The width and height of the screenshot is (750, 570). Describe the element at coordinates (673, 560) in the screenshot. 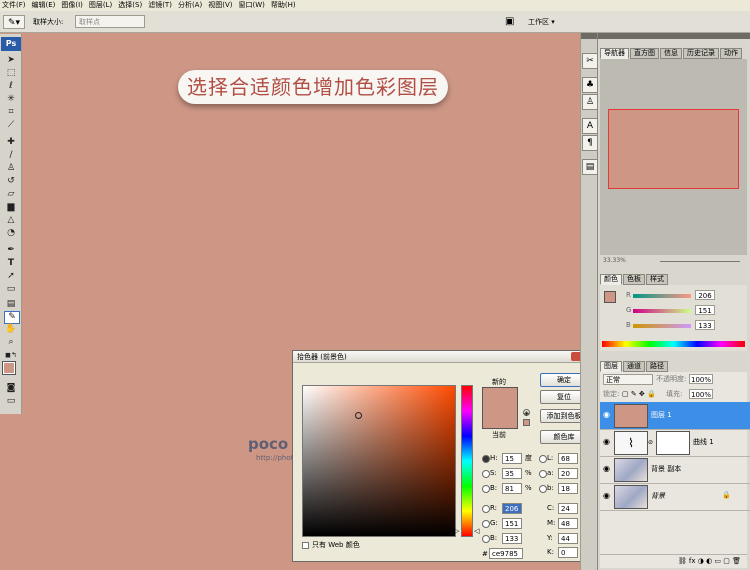

I see `layers-footer-icons: ⛓ fx ◑ ◐ ▭ ▢ 🗑` at that location.